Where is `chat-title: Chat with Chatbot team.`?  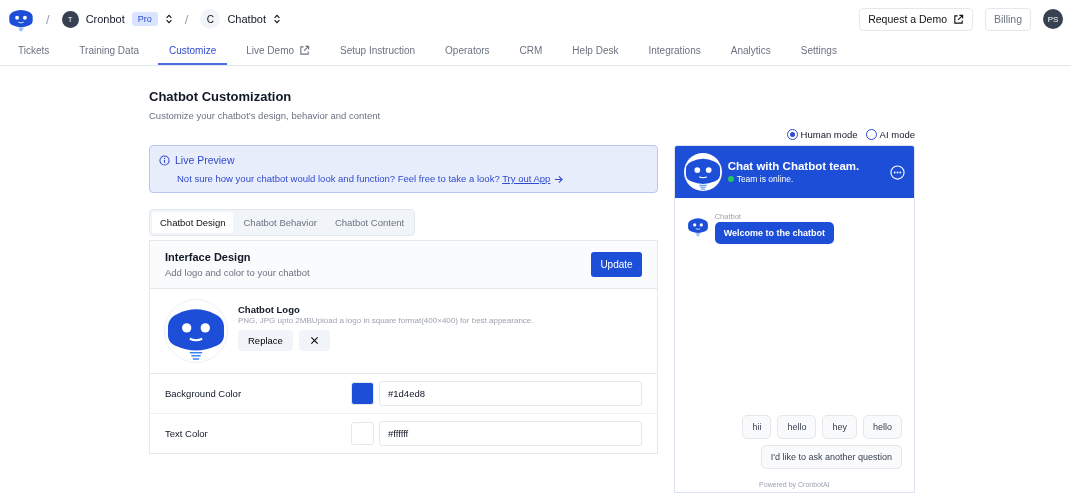
chat-title: Chat with Chatbot team. is located at coordinates (794, 166).